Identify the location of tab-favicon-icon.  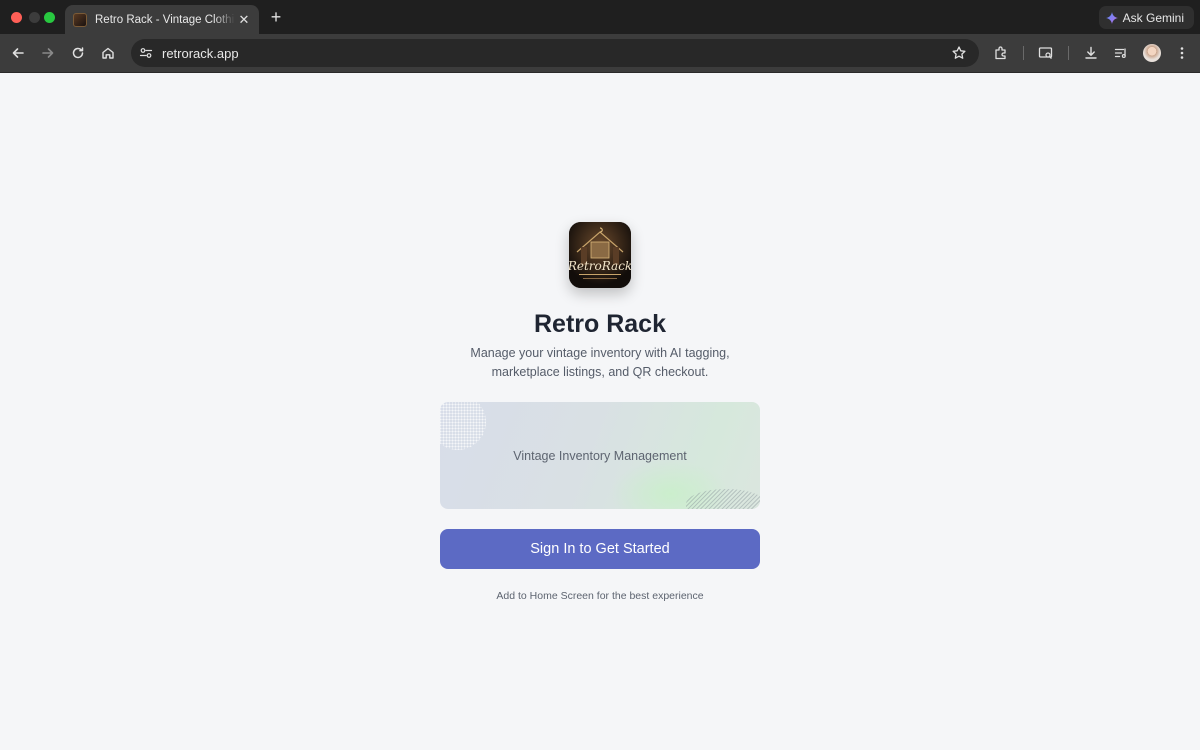
(80, 19).